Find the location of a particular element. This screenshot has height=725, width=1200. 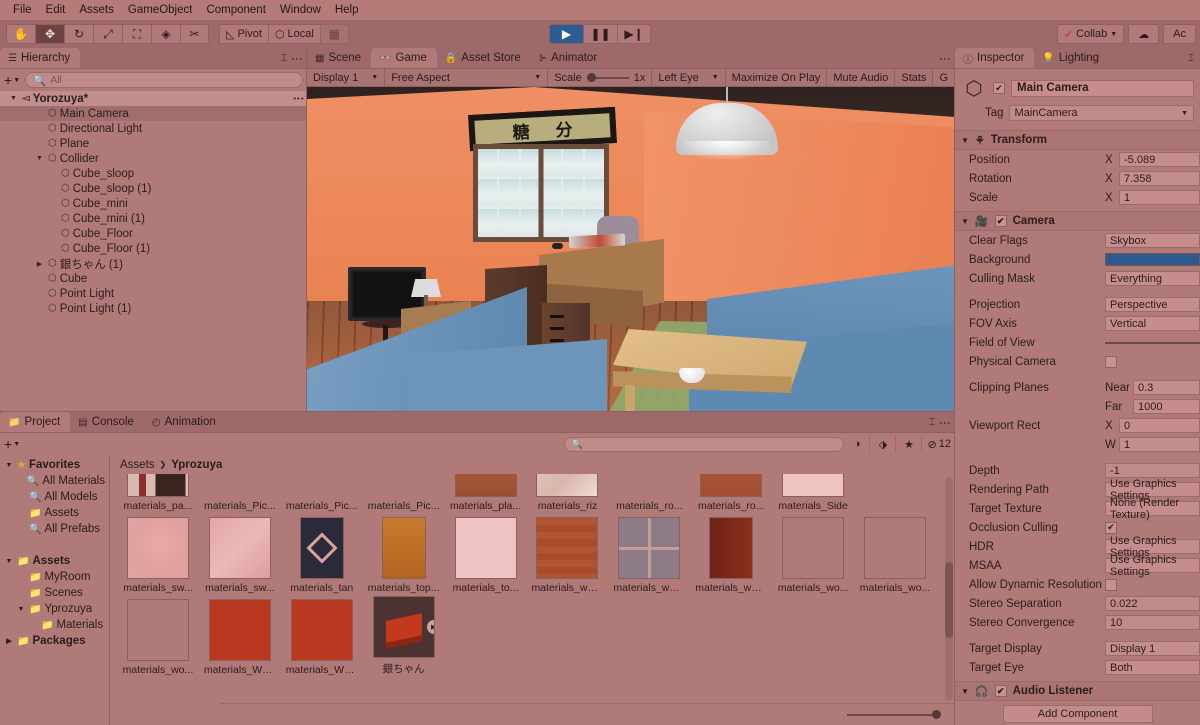

project-tree-item-all-prefabs: 🔍 All Prefabs is located at coordinates (54, 529).